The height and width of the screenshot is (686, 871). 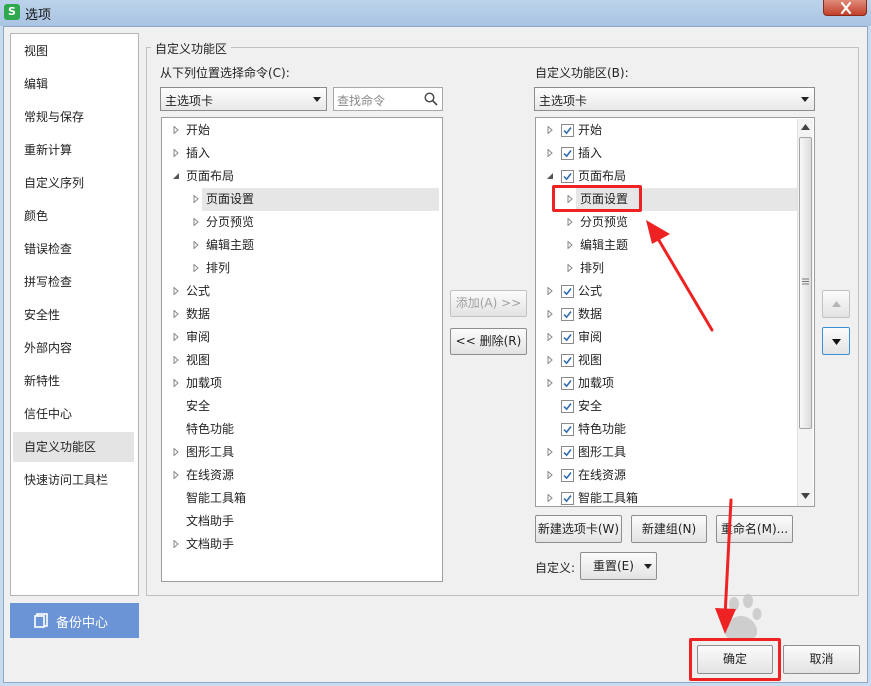 I want to click on command-tree-item: 插入, so click(x=302, y=153).